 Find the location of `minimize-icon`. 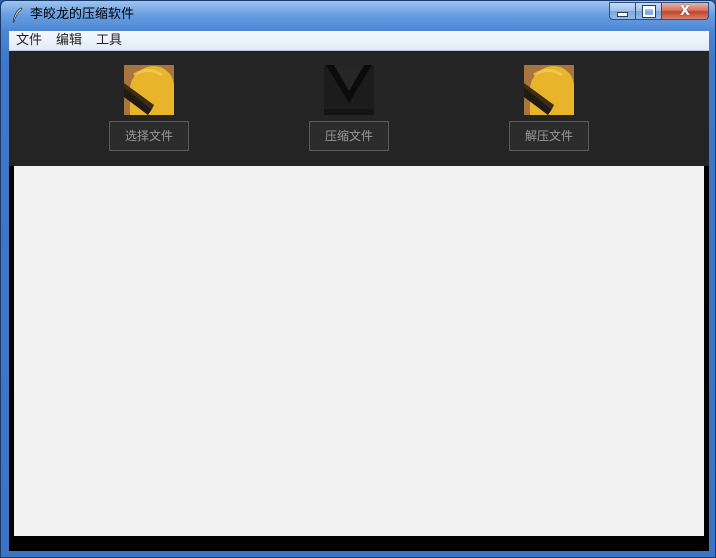

minimize-icon is located at coordinates (622, 14).